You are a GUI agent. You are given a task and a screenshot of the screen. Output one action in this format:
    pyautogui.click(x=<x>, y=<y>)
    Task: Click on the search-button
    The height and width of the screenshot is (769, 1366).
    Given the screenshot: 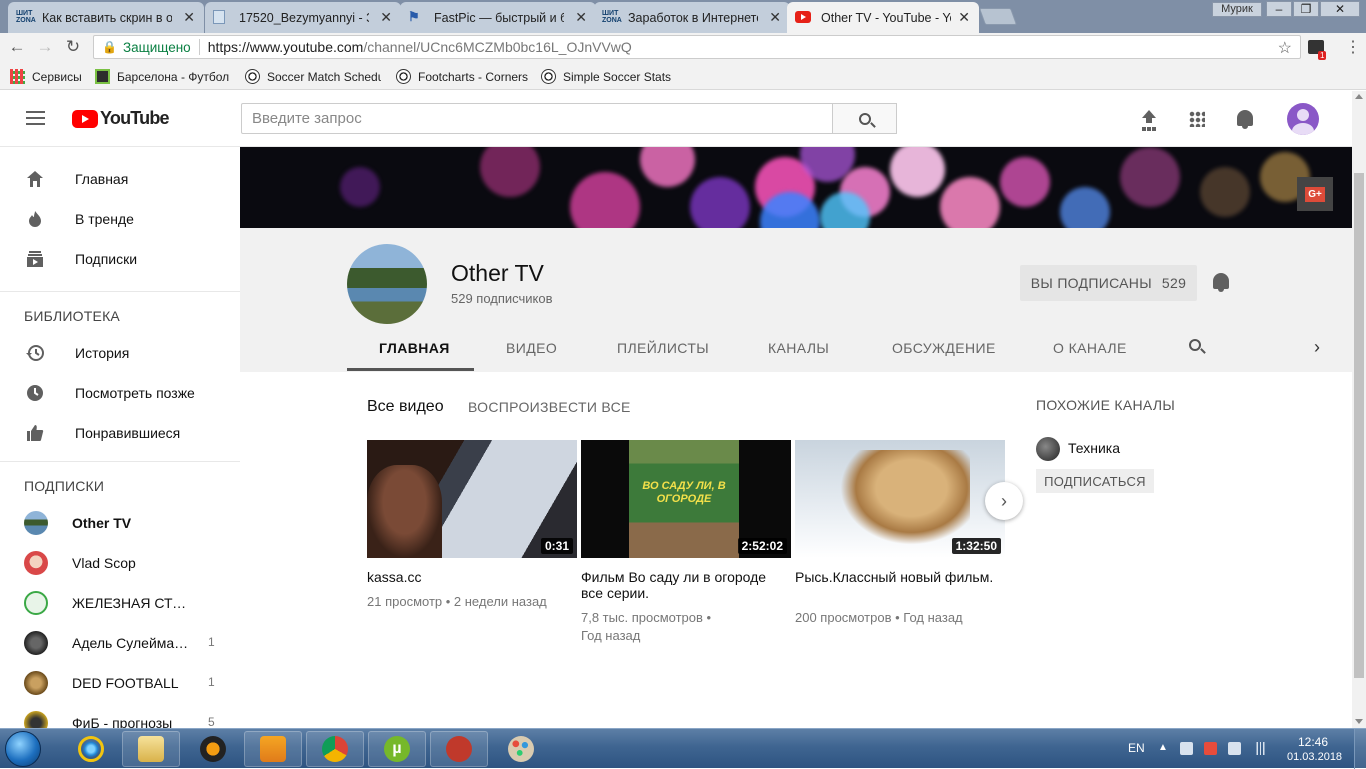 What is the action you would take?
    pyautogui.click(x=864, y=118)
    